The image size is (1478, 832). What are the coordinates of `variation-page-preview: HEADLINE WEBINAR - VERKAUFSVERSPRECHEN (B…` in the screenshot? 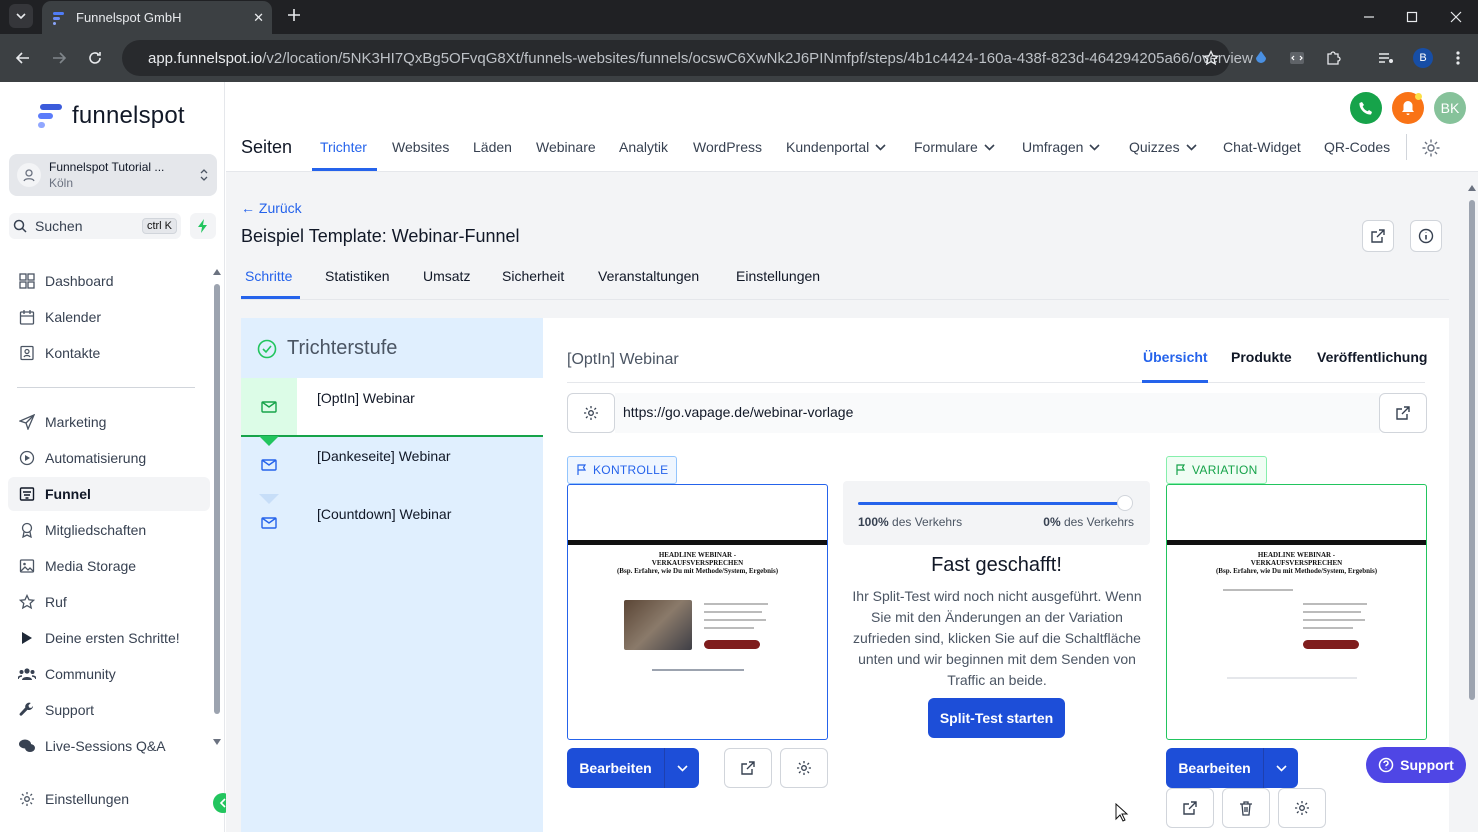 It's located at (1296, 612).